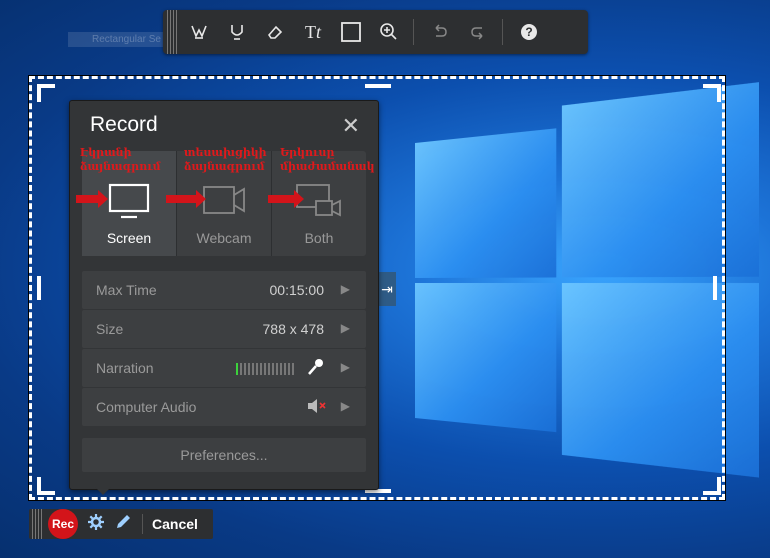  What do you see at coordinates (199, 32) in the screenshot?
I see `highlighter-icon` at bounding box center [199, 32].